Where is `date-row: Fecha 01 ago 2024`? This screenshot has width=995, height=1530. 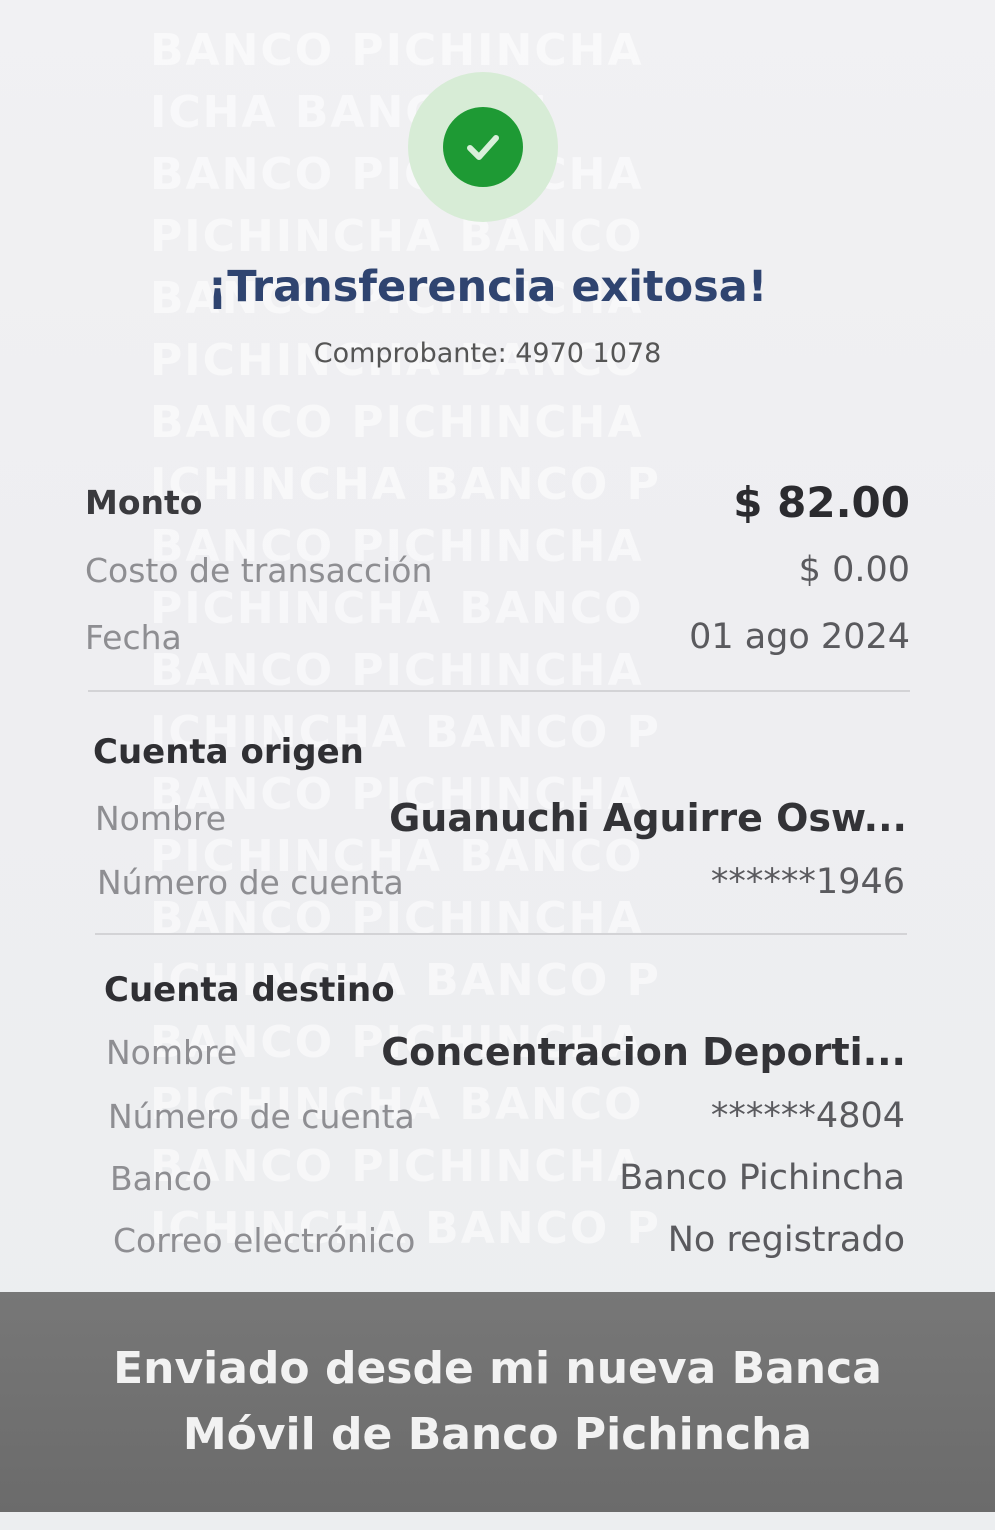
date-row: Fecha 01 ago 2024 is located at coordinates (497, 637).